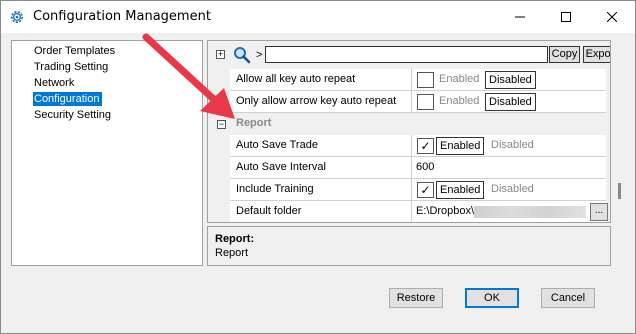 Image resolution: width=636 pixels, height=334 pixels. I want to click on property-name: Auto Save Interval, so click(321, 168).